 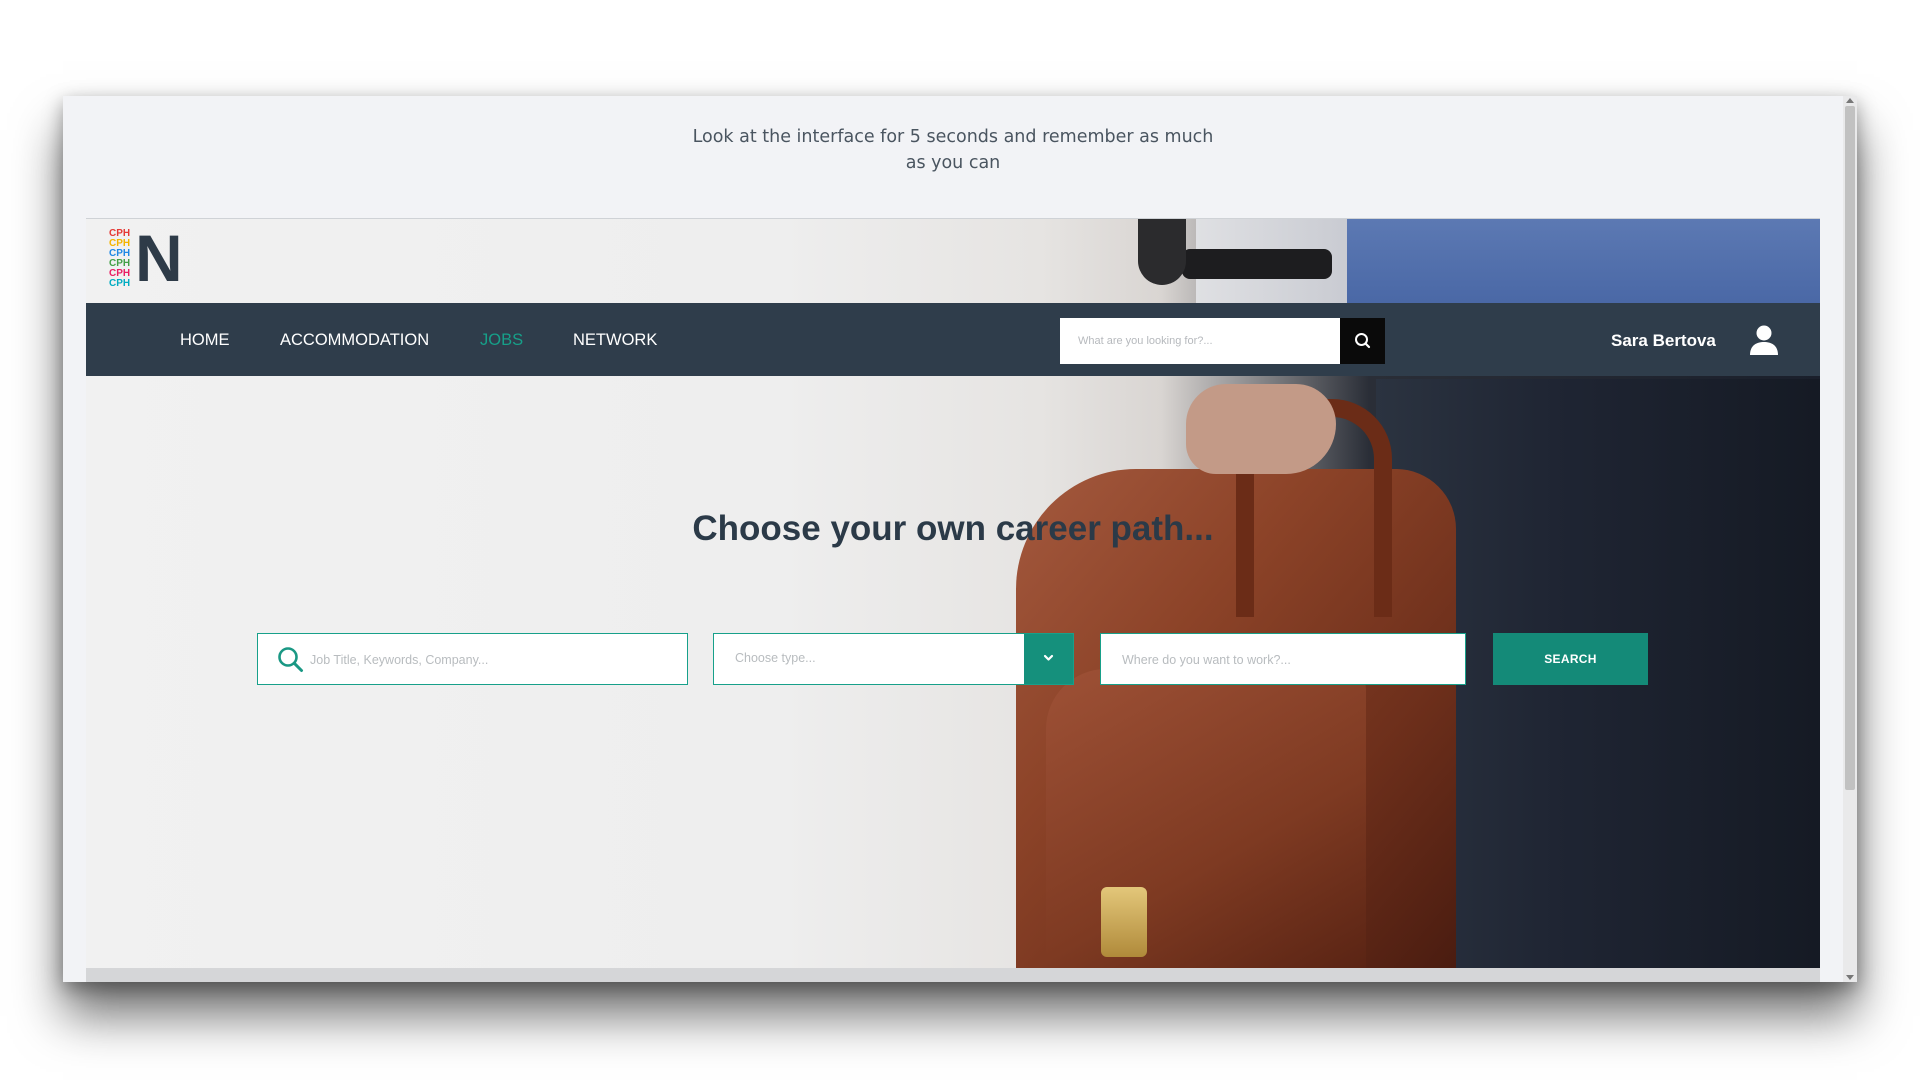 I want to click on global-search-input, so click(x=1200, y=341).